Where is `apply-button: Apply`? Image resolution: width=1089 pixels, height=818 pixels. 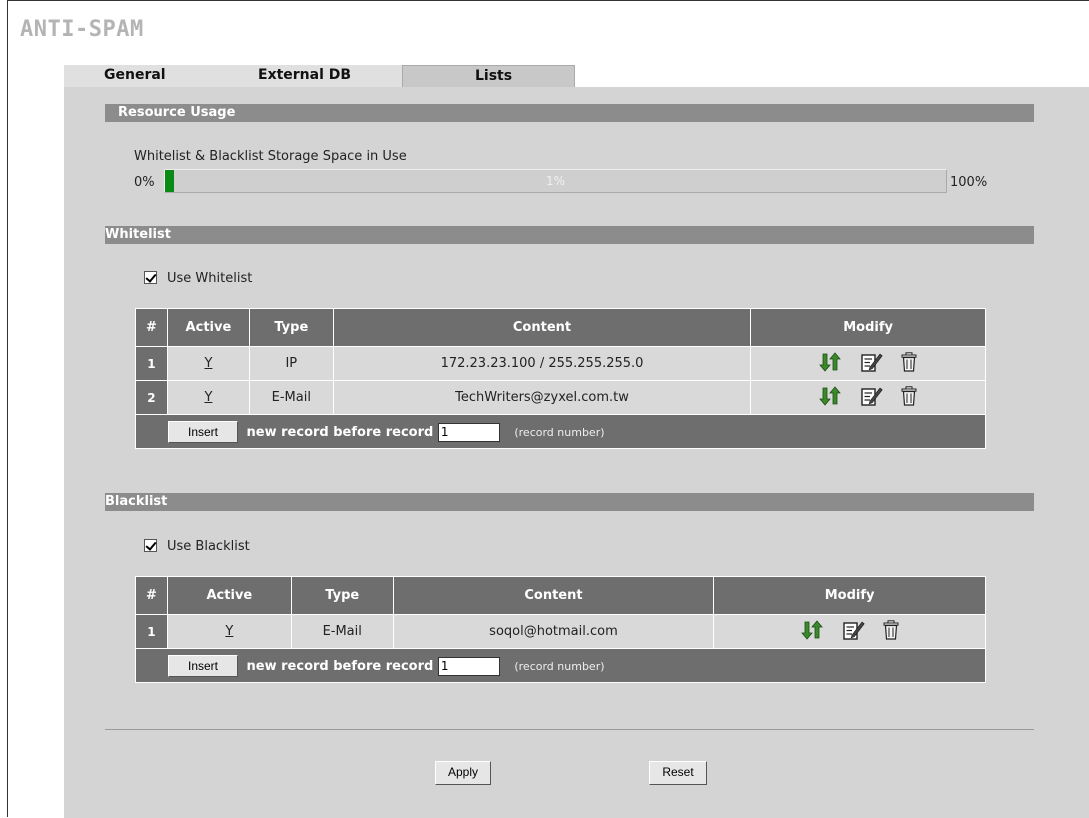
apply-button: Apply is located at coordinates (463, 773).